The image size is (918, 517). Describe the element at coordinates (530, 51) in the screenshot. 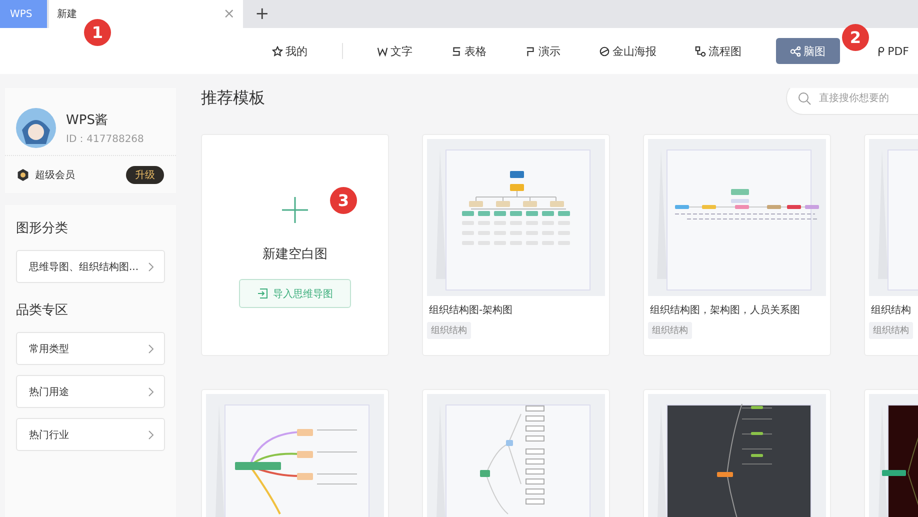

I see `p-letter-icon` at that location.